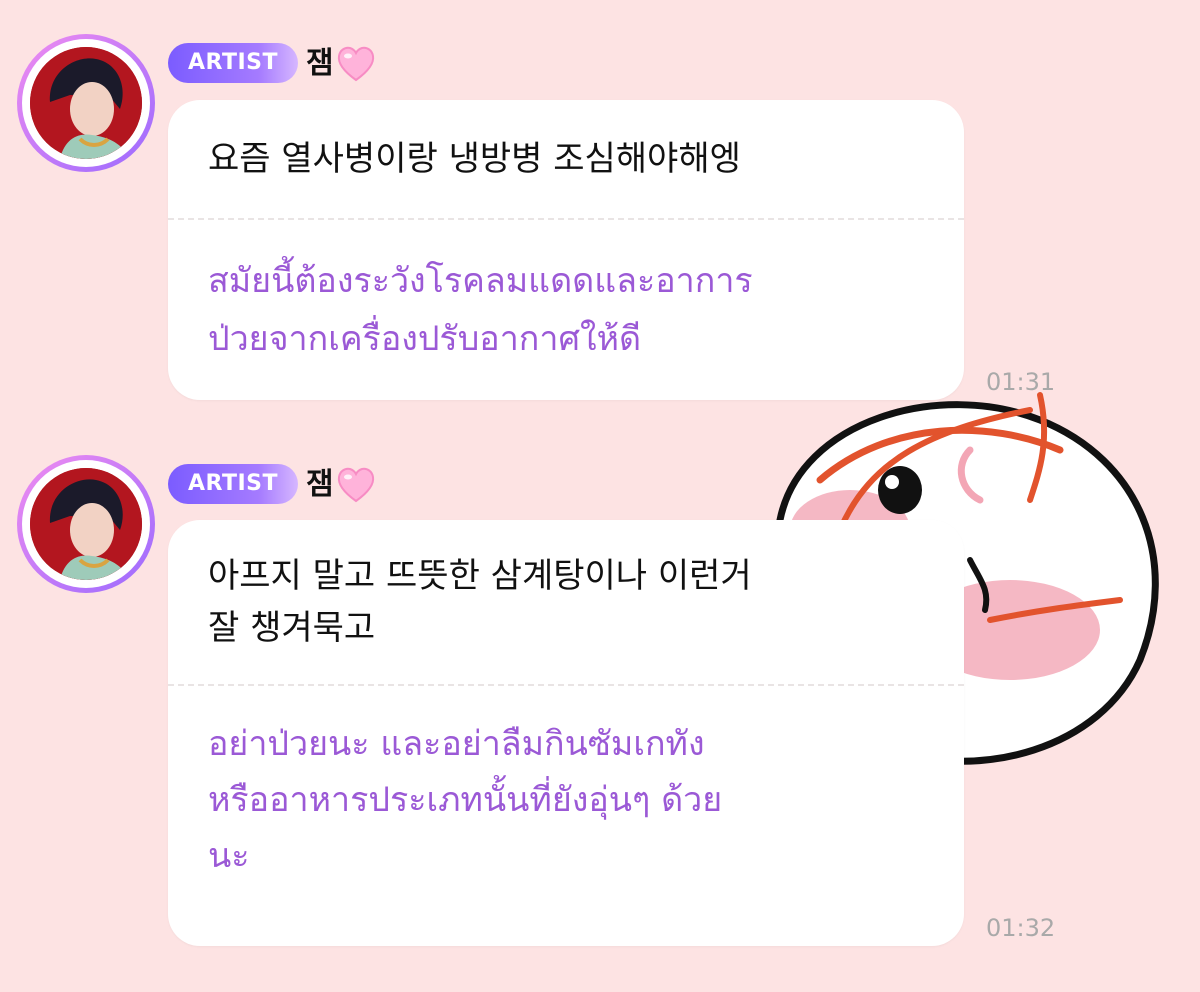  What do you see at coordinates (1021, 382) in the screenshot?
I see `message-timestamp: 01:31` at bounding box center [1021, 382].